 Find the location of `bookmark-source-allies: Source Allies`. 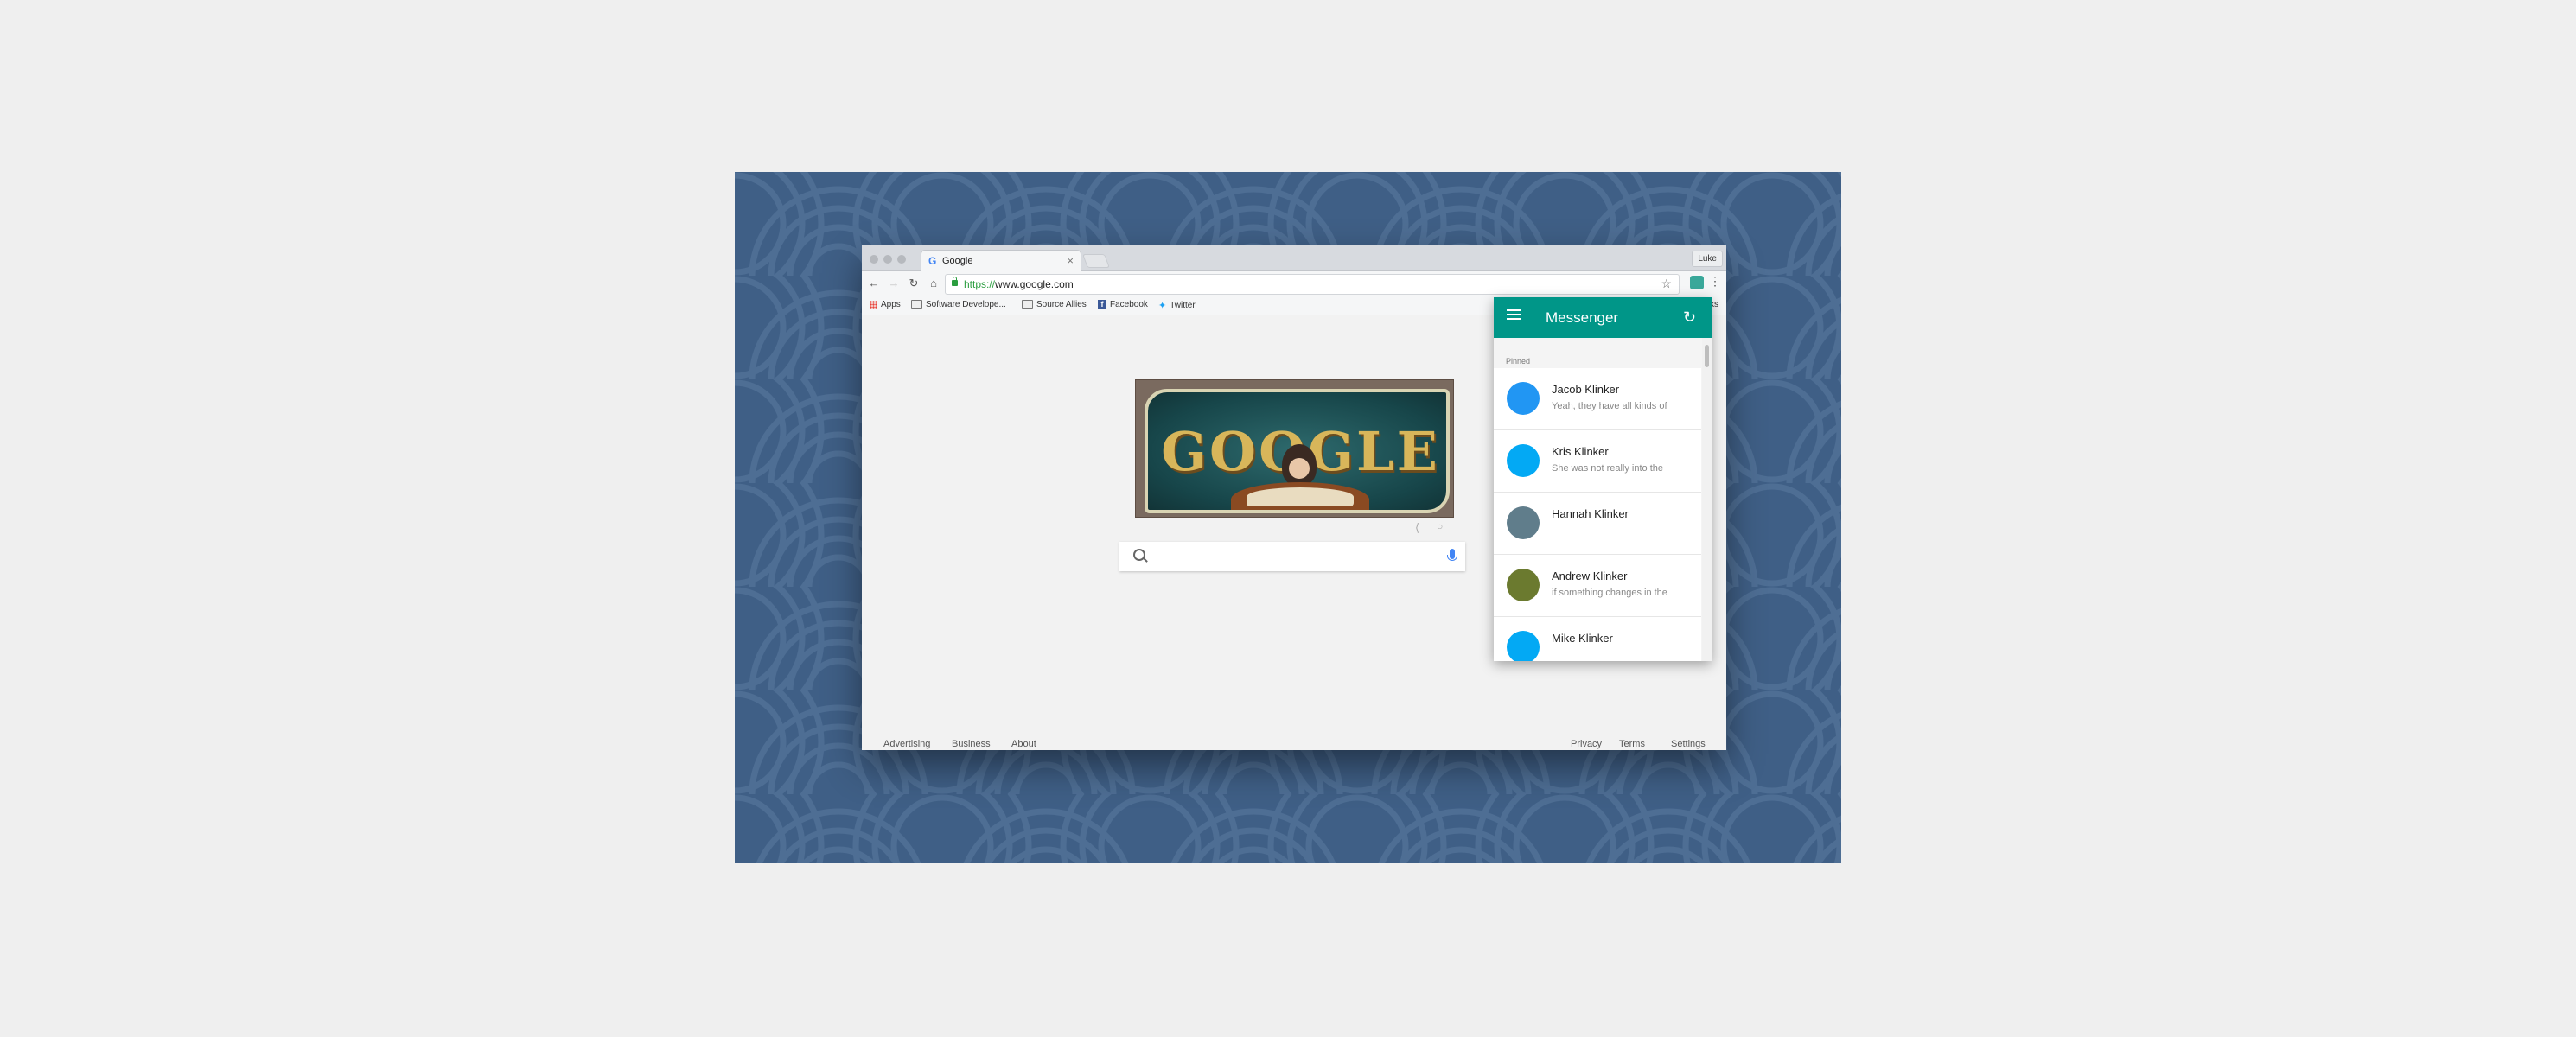

bookmark-source-allies: Source Allies is located at coordinates (1054, 304).